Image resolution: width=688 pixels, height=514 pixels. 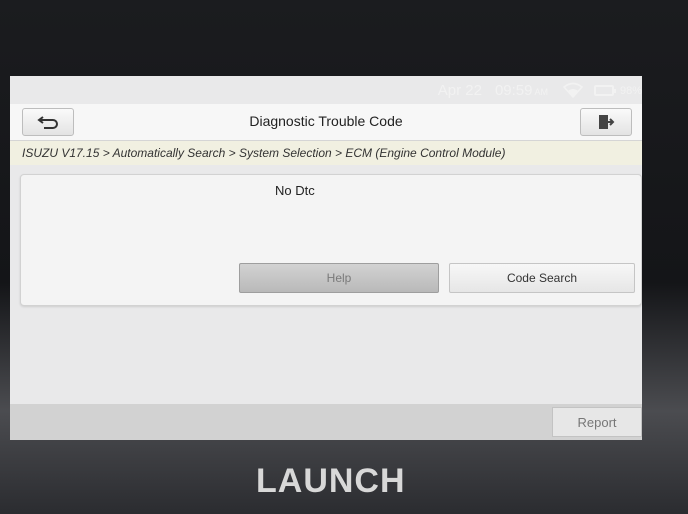 What do you see at coordinates (513, 90) in the screenshot?
I see `status-time-value: 09:59` at bounding box center [513, 90].